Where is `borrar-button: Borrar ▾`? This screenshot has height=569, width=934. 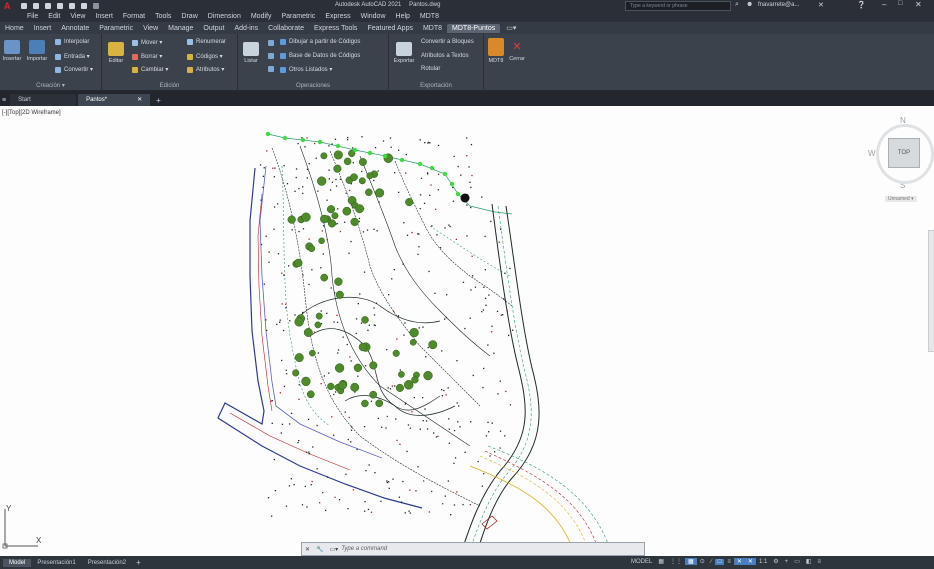 borrar-button: Borrar ▾ is located at coordinates (147, 56).